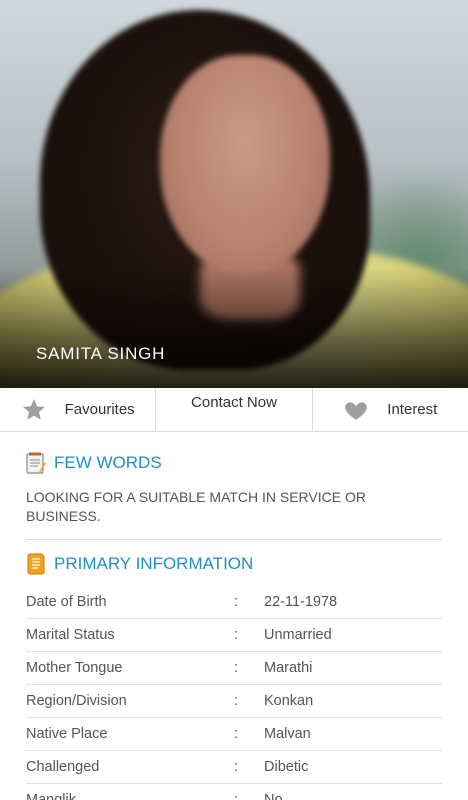  I want to click on info-row: Marital Status : Unmarried, so click(234, 635).